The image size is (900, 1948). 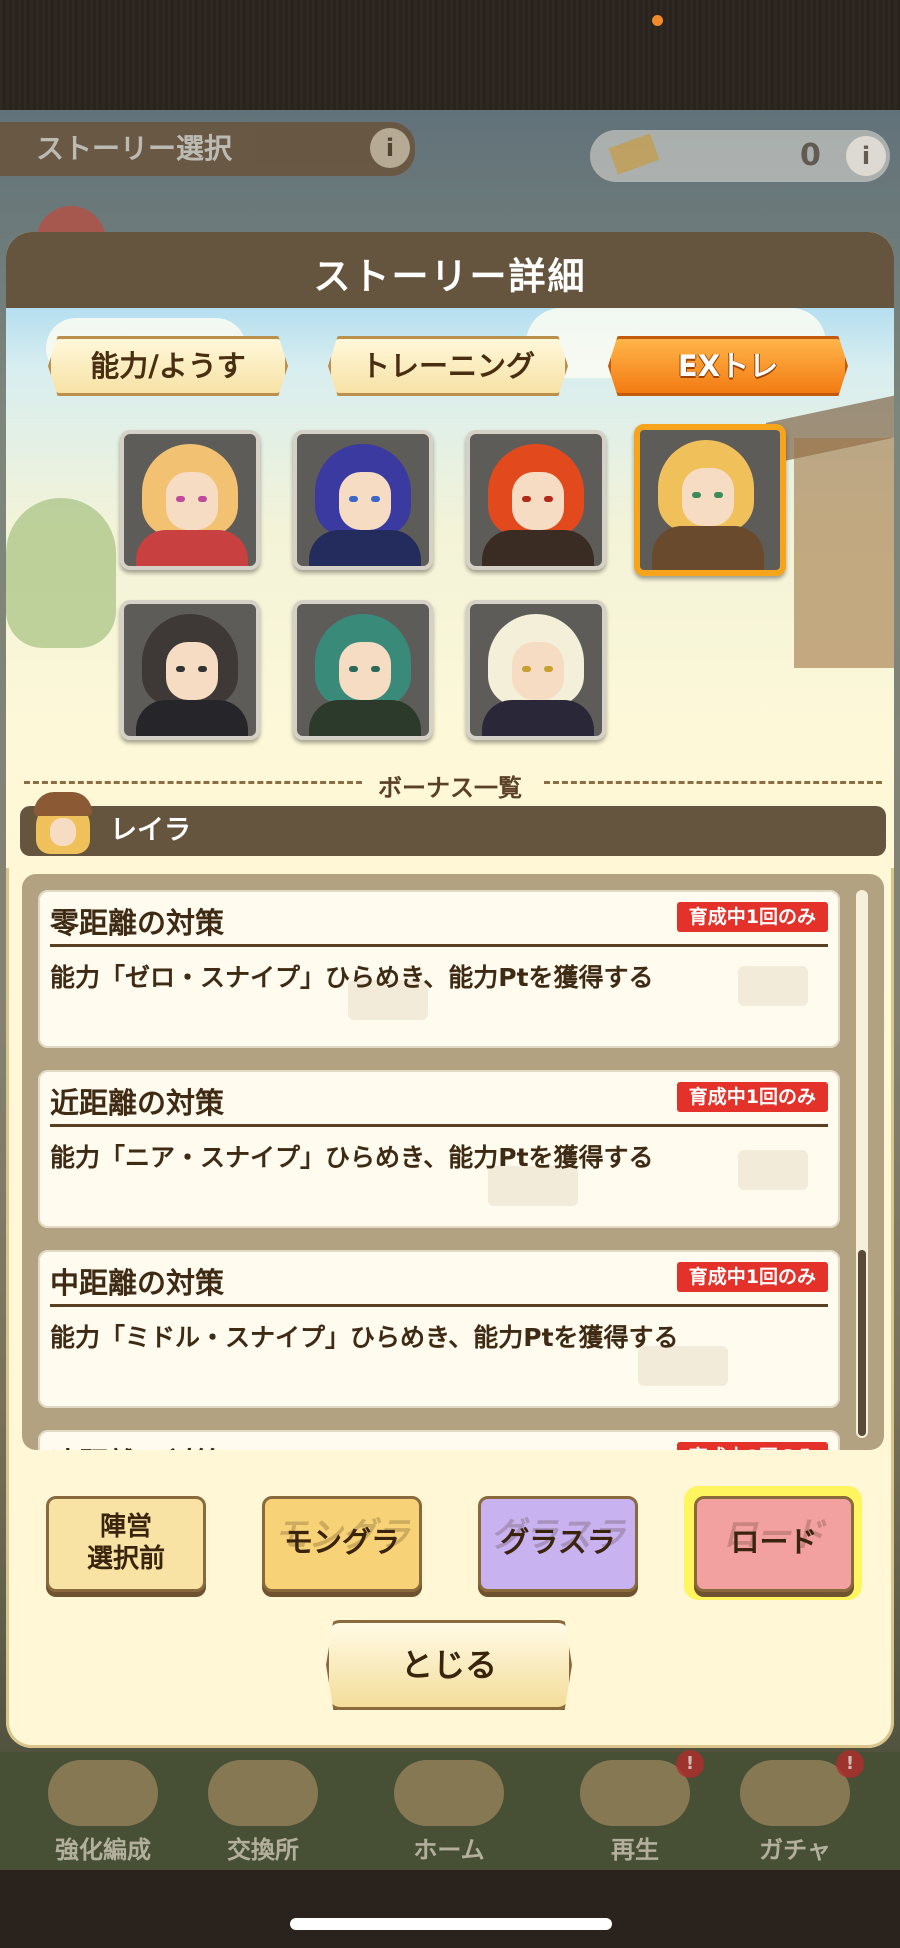 I want to click on route-label: モングラ, so click(x=341, y=1542).